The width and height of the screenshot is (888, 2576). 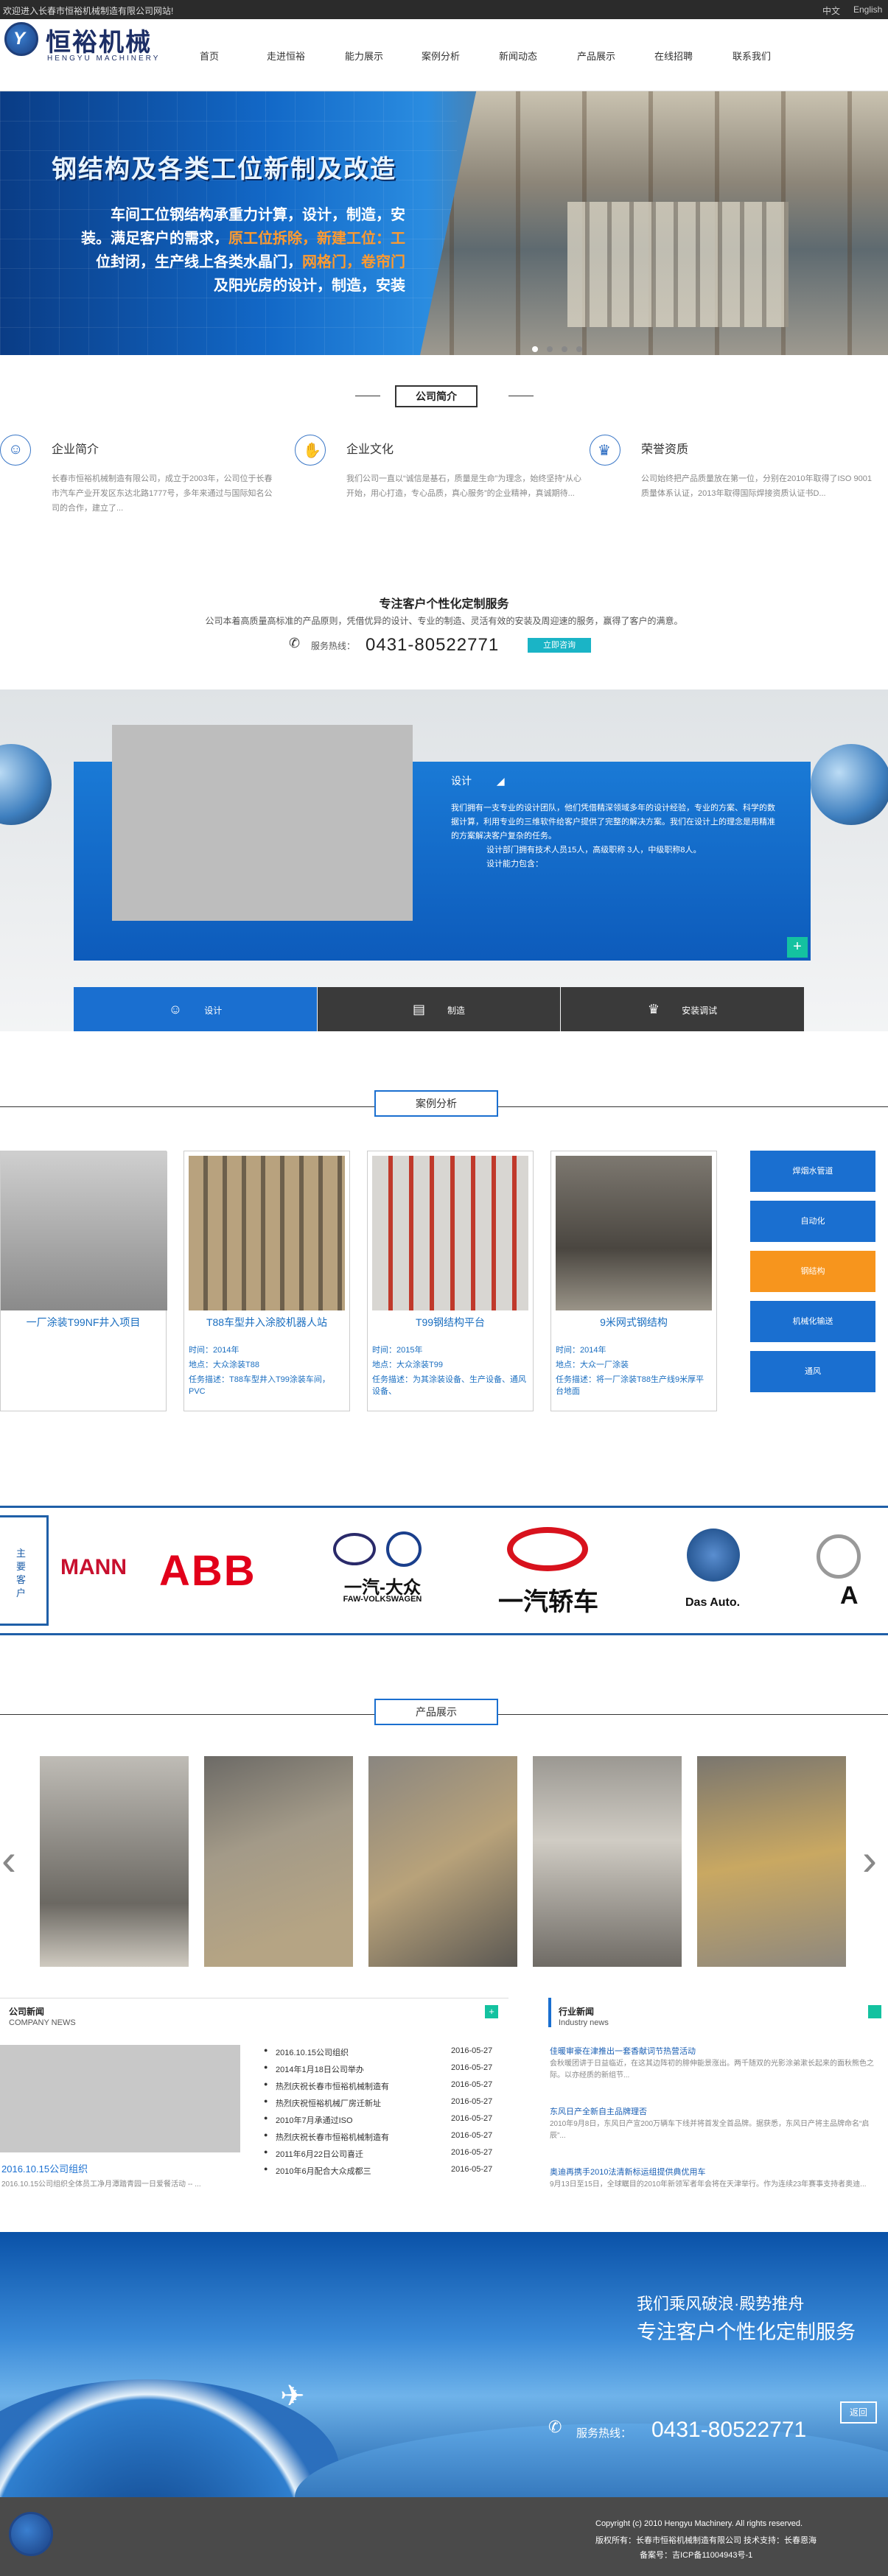 What do you see at coordinates (383, 1571) in the screenshot?
I see `client-logo-faw-vw: 一汽-大众 FAW-VOLKSWAGEN` at bounding box center [383, 1571].